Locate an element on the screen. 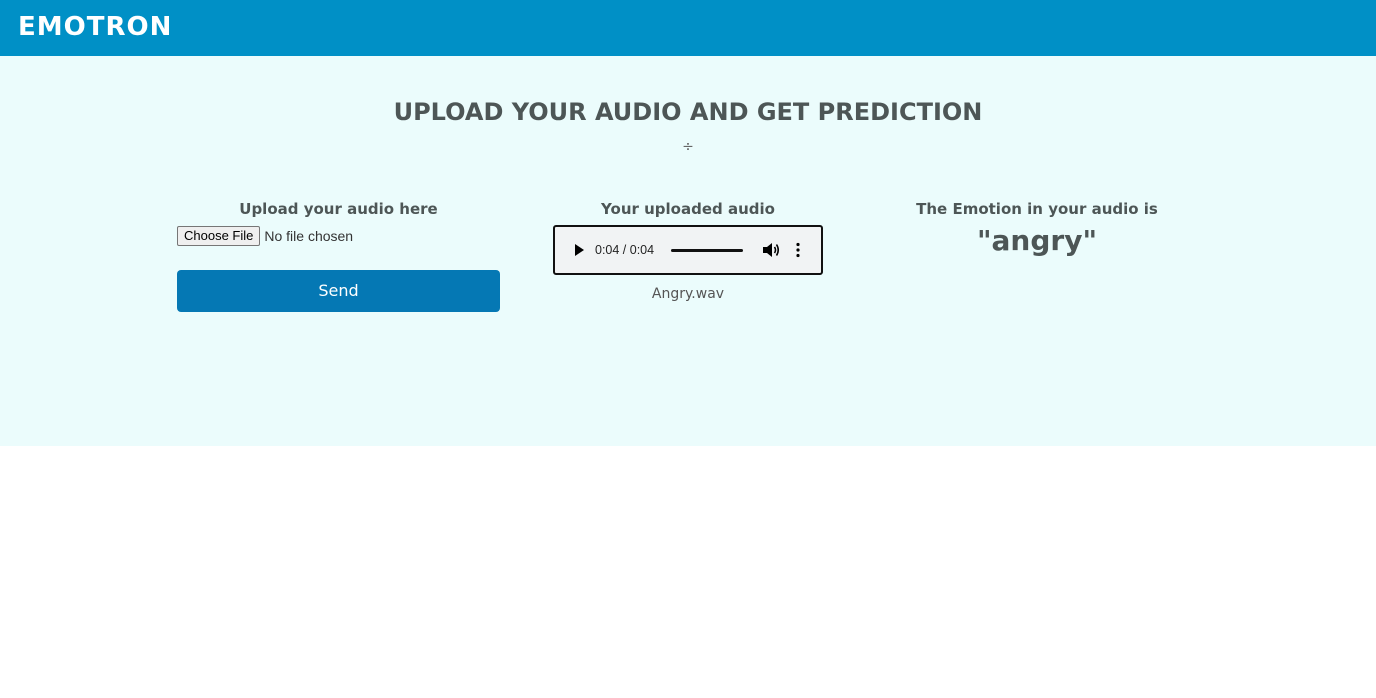 This screenshot has width=1376, height=698. audio-progress-bar is located at coordinates (707, 250).